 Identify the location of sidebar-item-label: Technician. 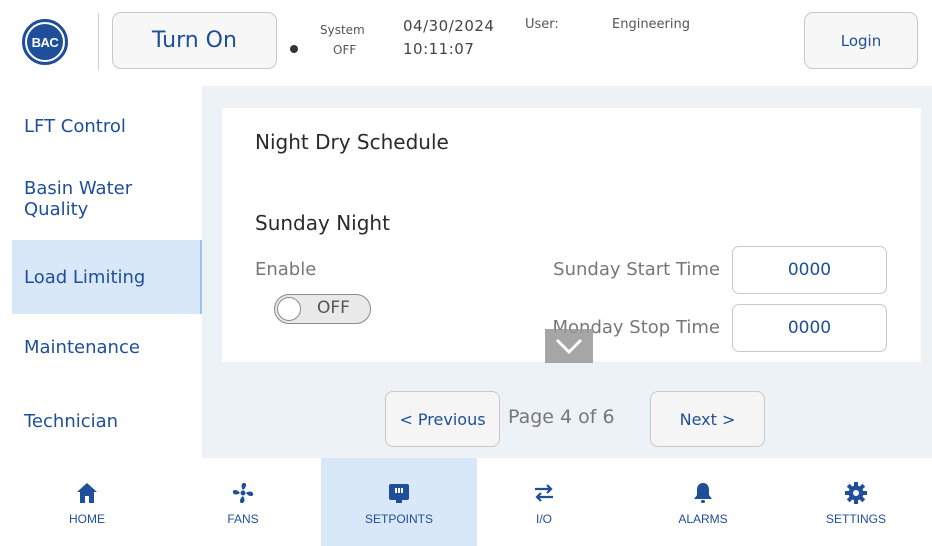
(71, 421).